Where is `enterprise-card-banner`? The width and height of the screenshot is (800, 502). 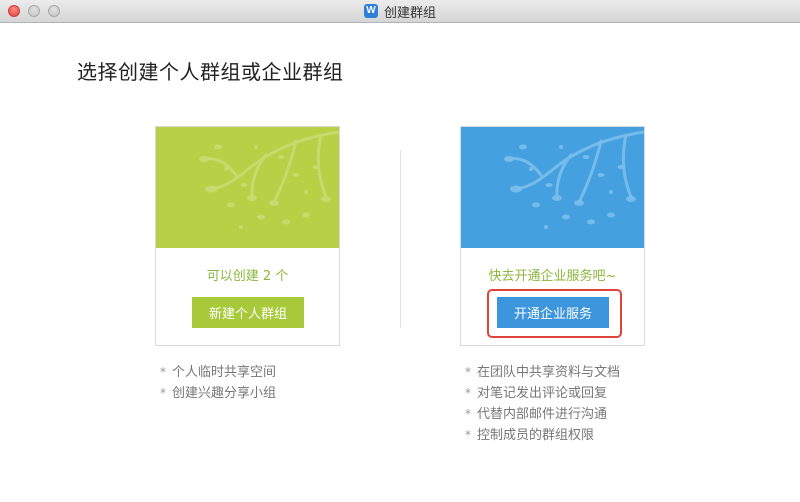
enterprise-card-banner is located at coordinates (552, 187).